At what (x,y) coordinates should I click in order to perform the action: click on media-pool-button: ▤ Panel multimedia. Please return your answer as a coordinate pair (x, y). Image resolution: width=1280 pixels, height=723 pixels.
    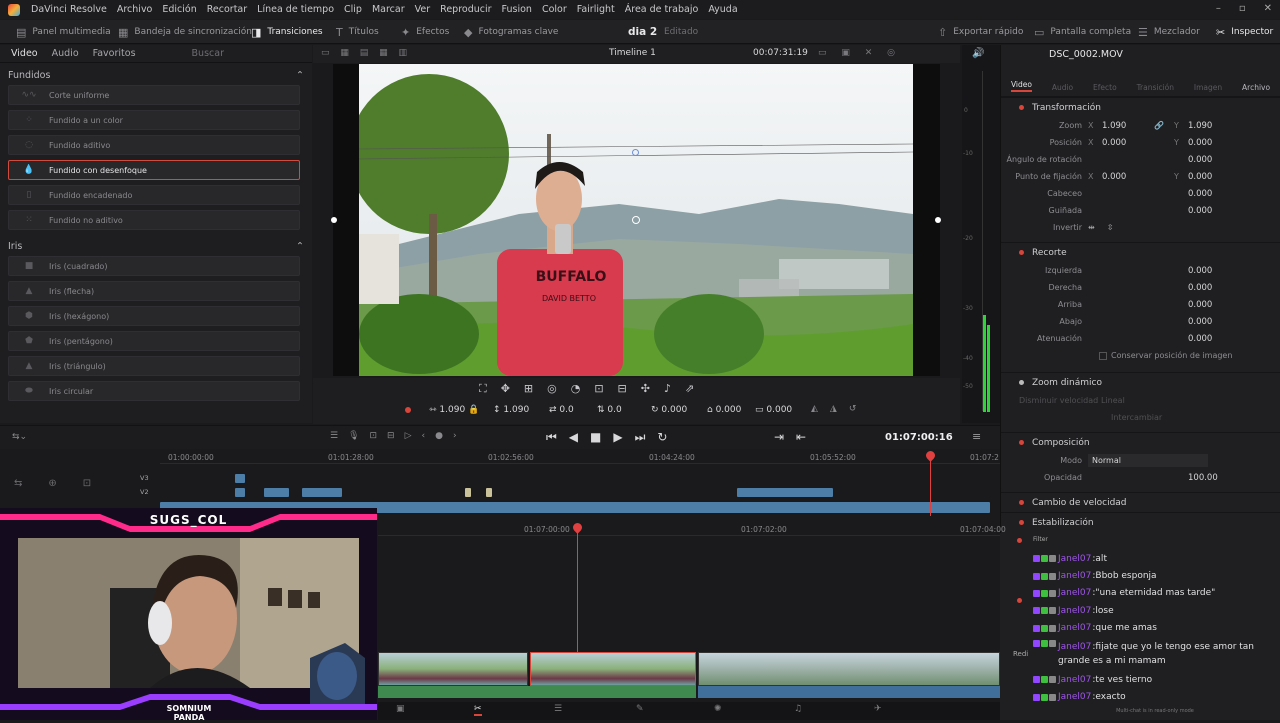
    Looking at the image, I should click on (63, 32).